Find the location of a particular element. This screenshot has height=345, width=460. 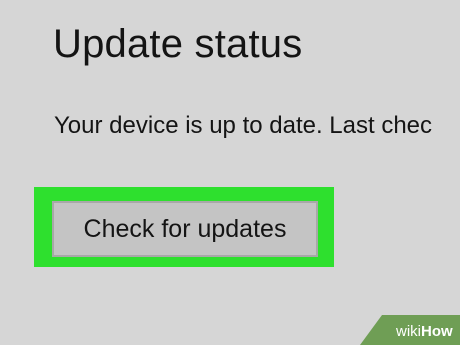

svg-text: wikiHow is located at coordinates (424, 331).